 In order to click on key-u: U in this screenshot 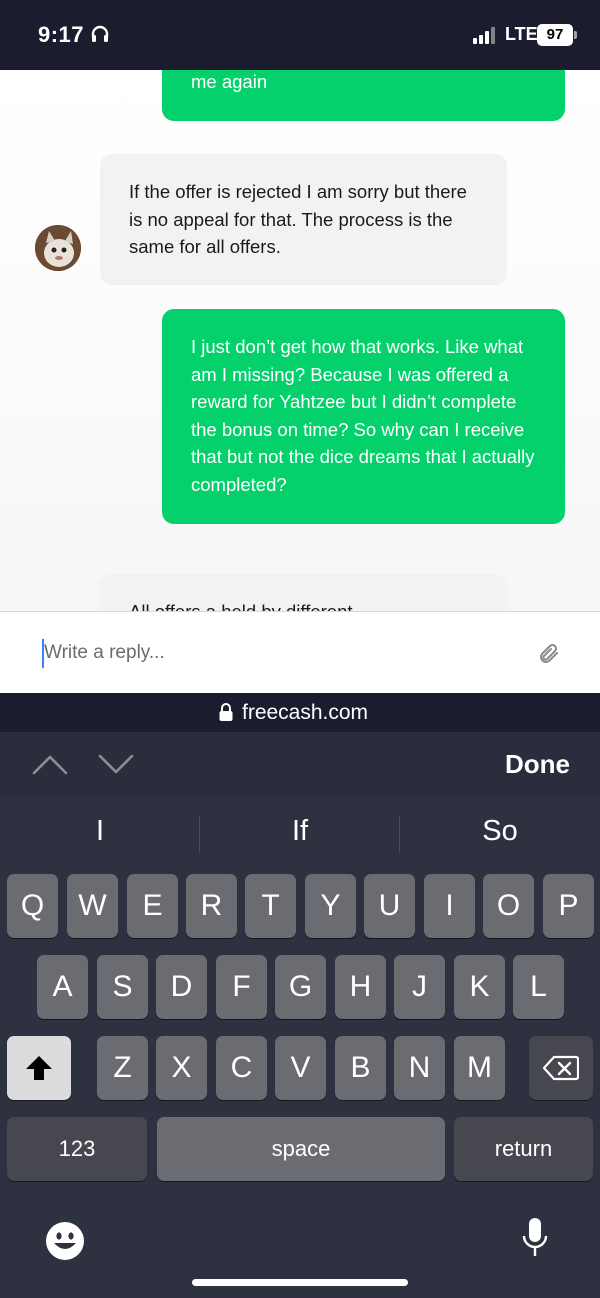, I will do `click(389, 906)`.